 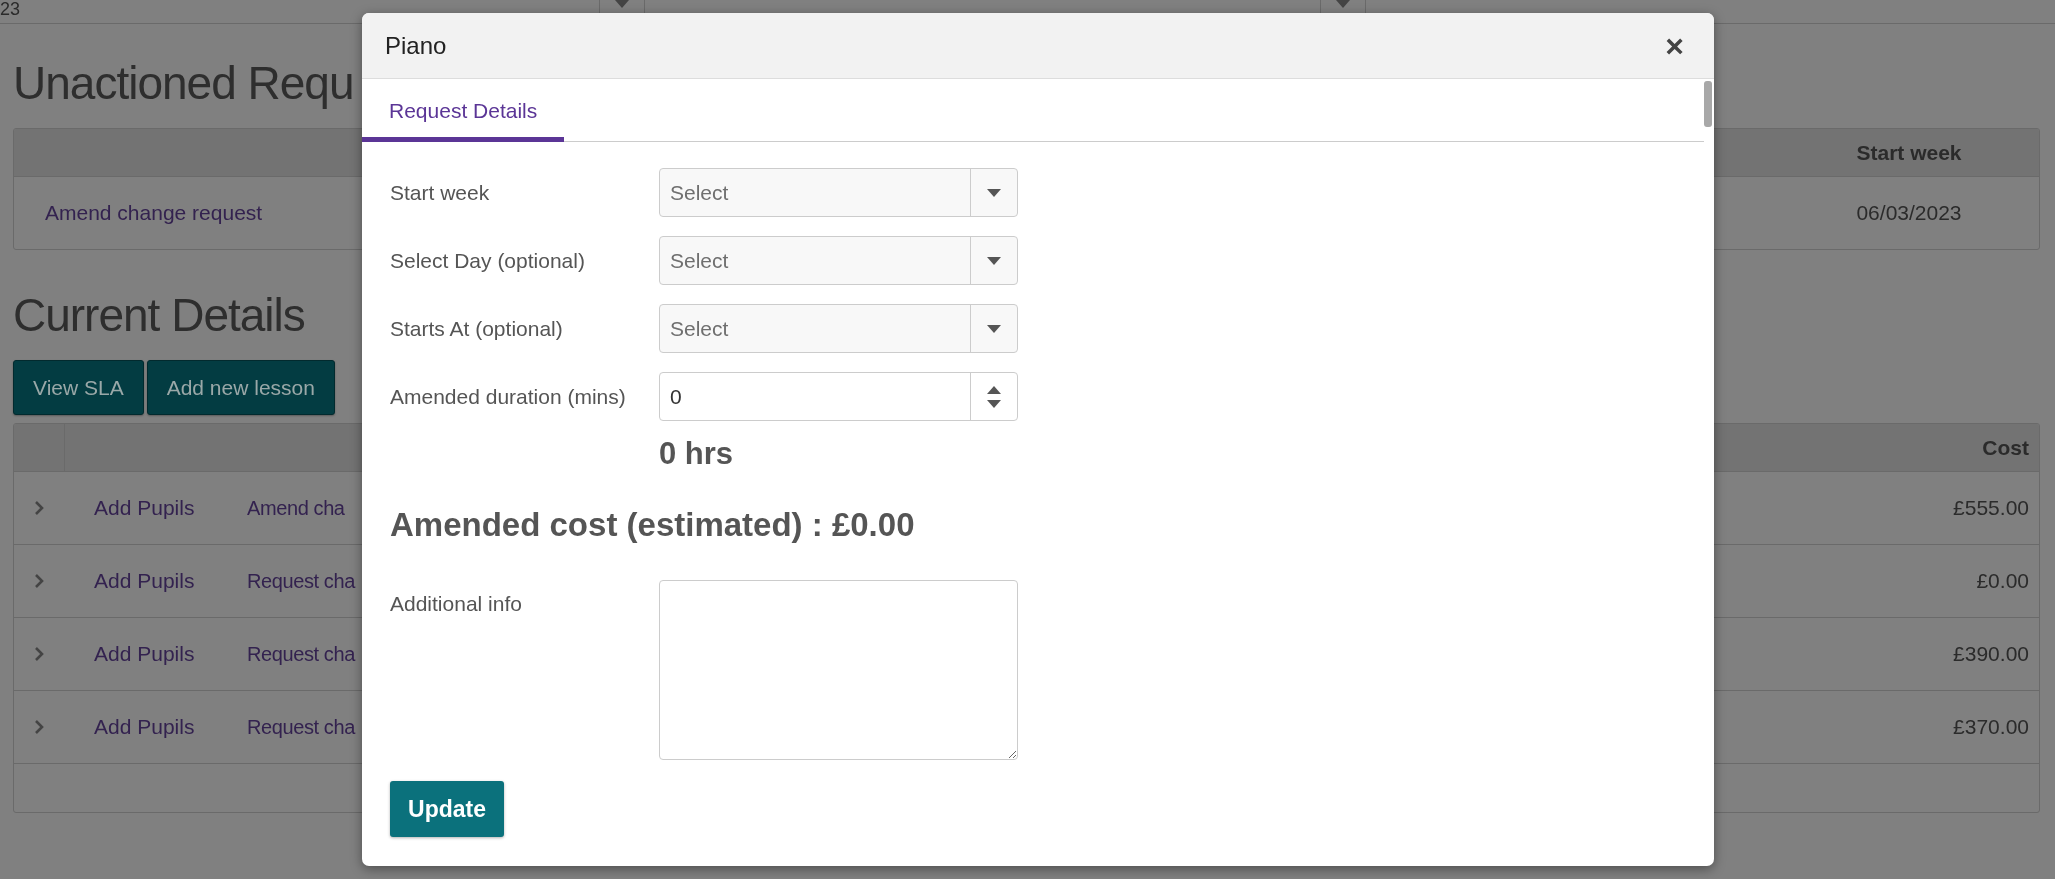 I want to click on hours-text: 0 hrs, so click(x=697, y=454).